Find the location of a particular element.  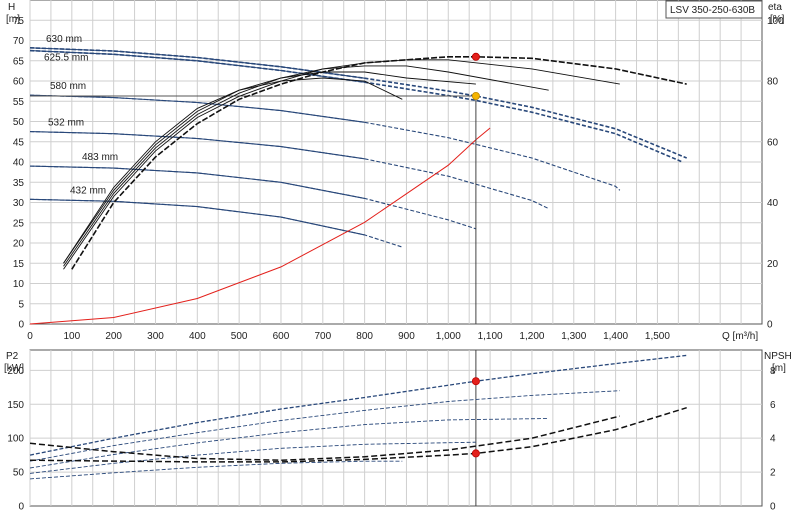

q-axis-label: Q [m³/h] is located at coordinates (740, 336).